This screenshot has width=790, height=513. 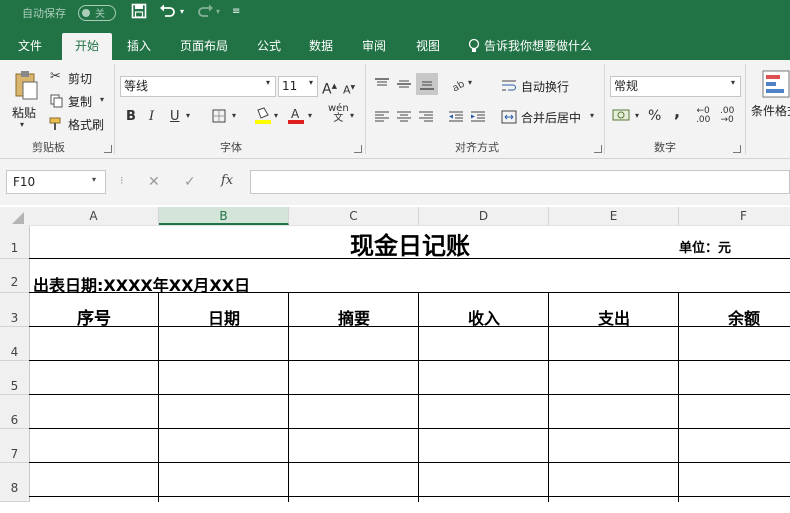 What do you see at coordinates (734, 216) in the screenshot?
I see `column-header-f: F` at bounding box center [734, 216].